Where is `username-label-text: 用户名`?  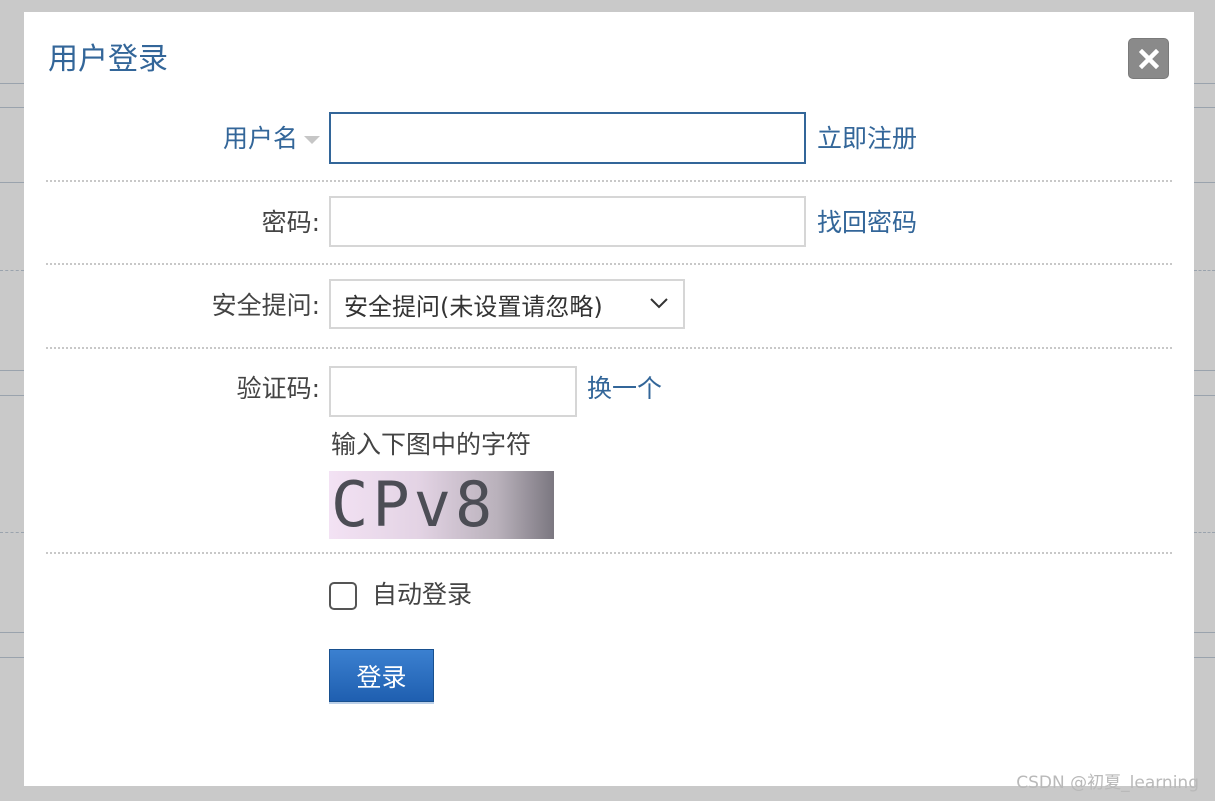
username-label-text: 用户名 is located at coordinates (260, 138).